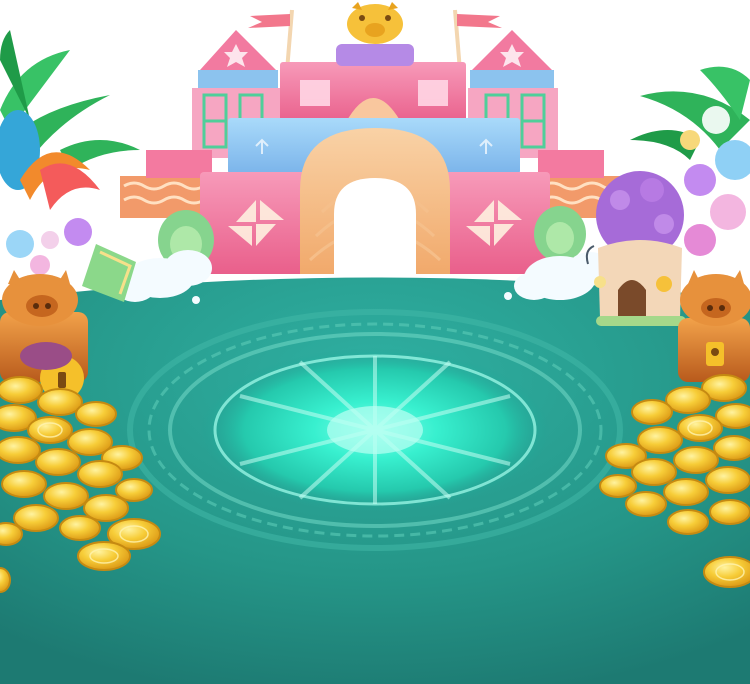  Describe the element at coordinates (375, 23) in the screenshot. I see `pig-statue-icon` at that location.